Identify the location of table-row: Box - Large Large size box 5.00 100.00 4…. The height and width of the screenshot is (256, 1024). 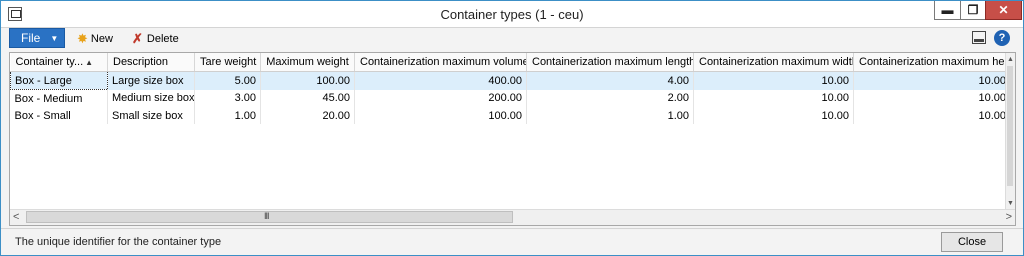
(510, 80).